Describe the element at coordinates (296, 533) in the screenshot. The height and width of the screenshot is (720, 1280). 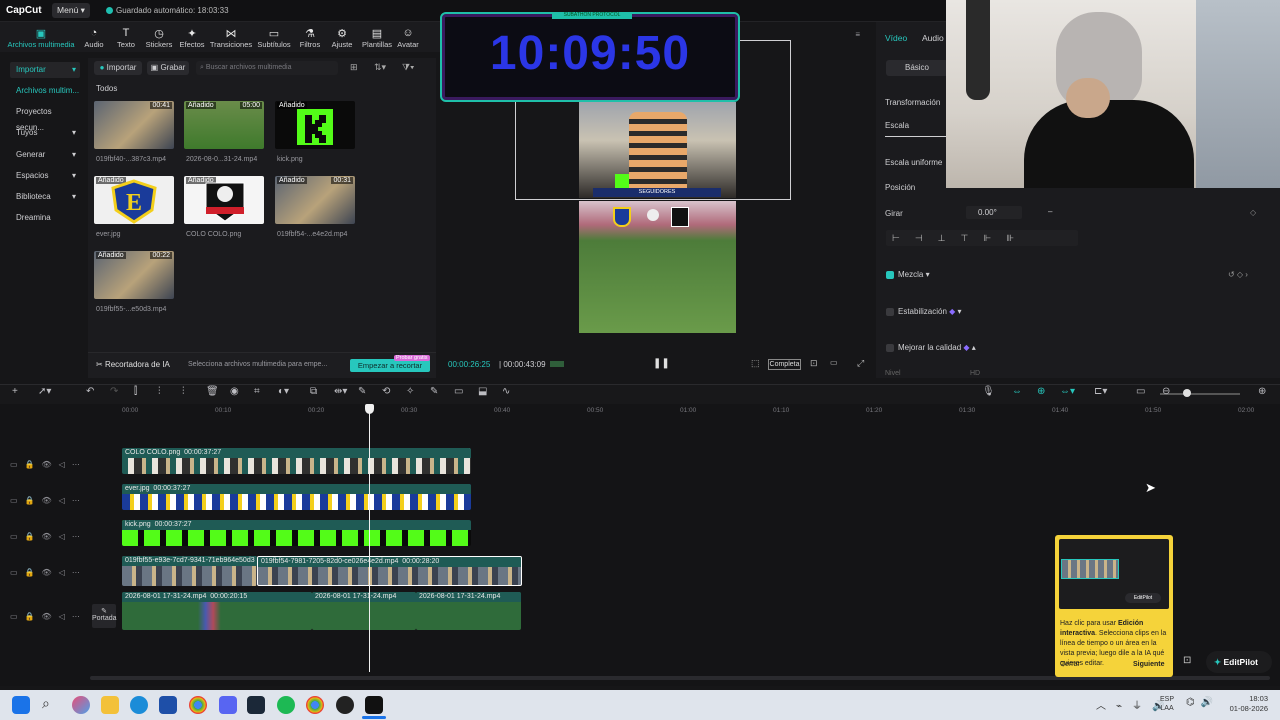
I see `clip-kick: kick.png 00:00:37:27` at that location.